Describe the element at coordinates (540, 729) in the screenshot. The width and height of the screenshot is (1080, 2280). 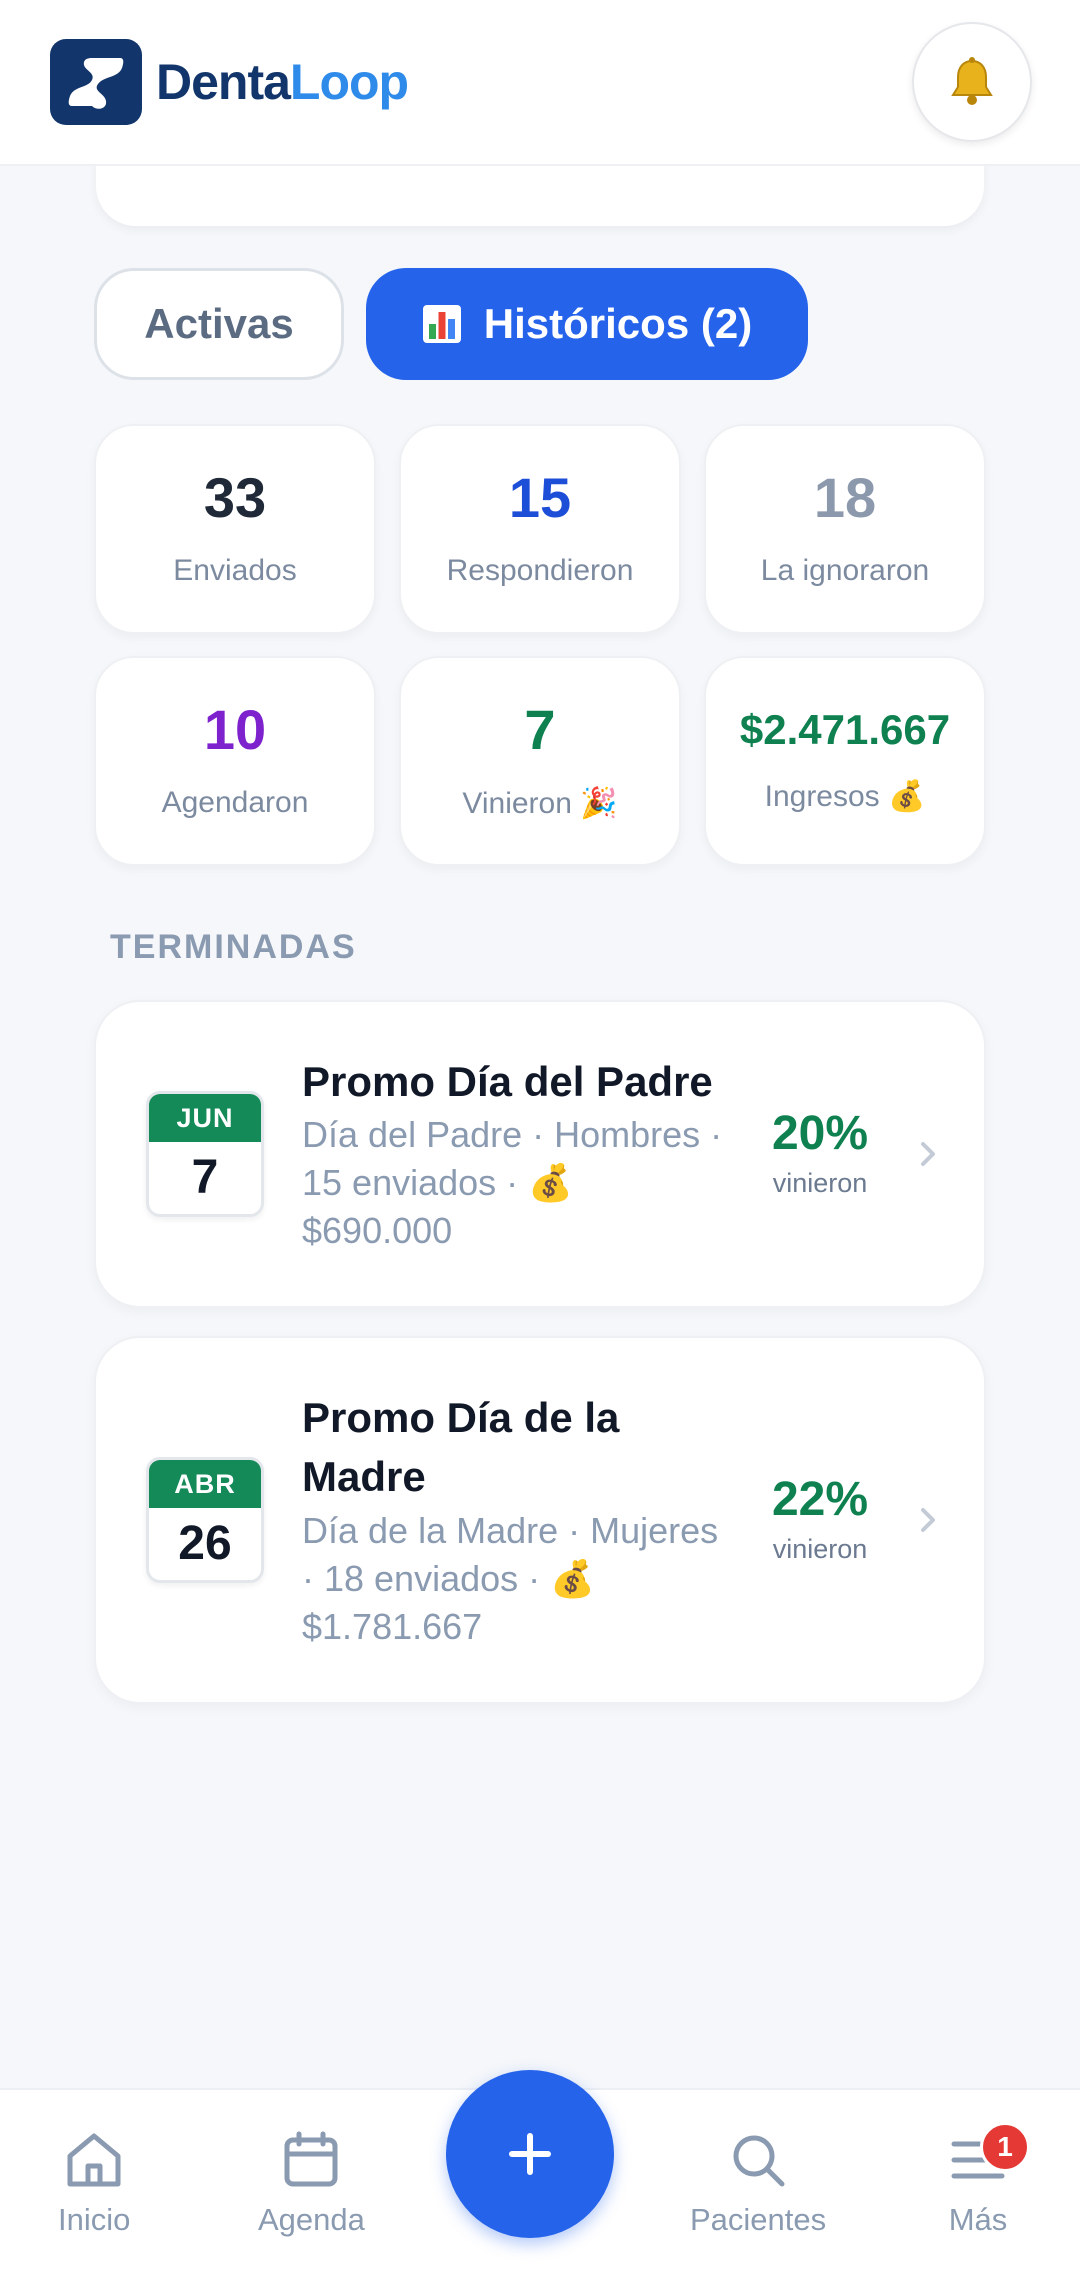
I see `stat-value: 7` at that location.